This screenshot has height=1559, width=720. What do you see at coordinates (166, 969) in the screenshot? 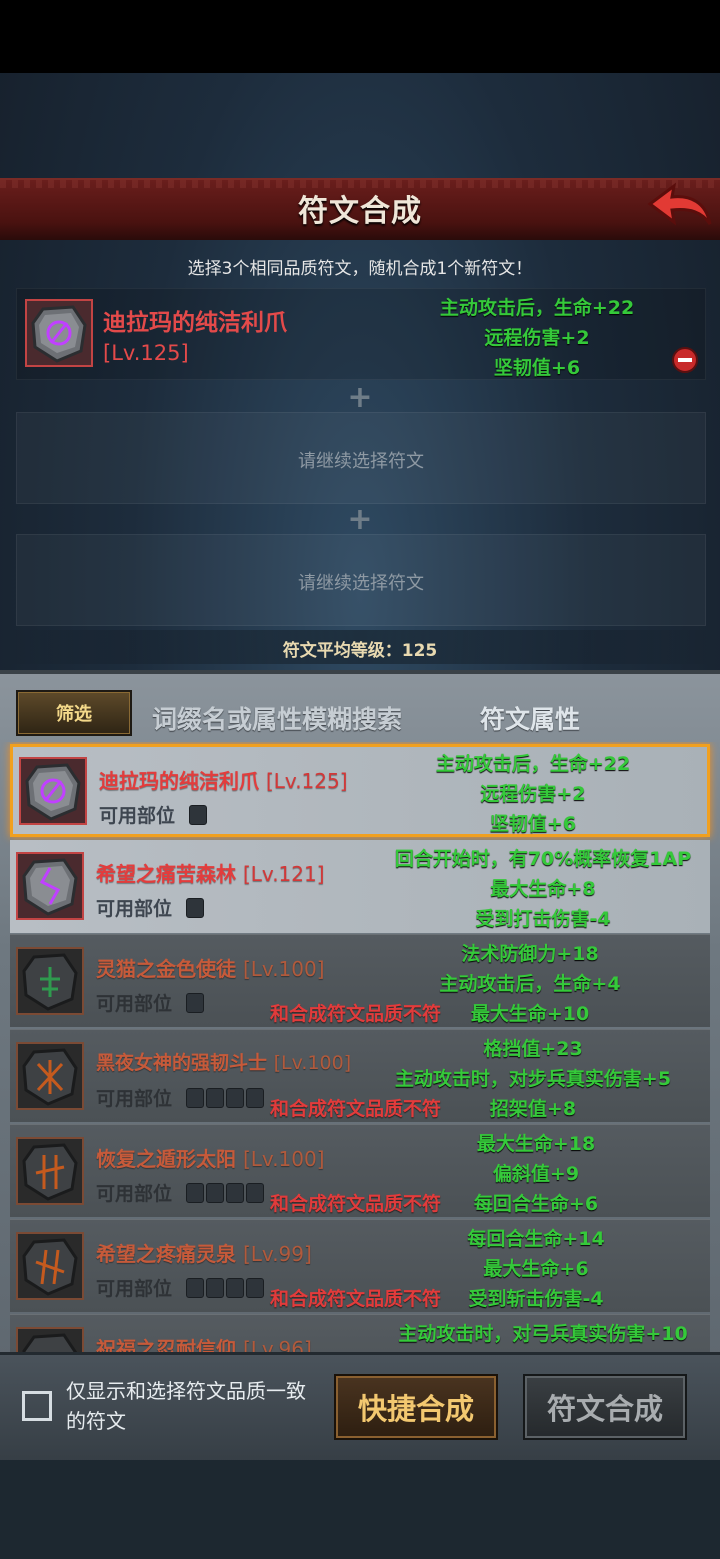
I see `rune-name: 灵猫之金色使徒` at bounding box center [166, 969].